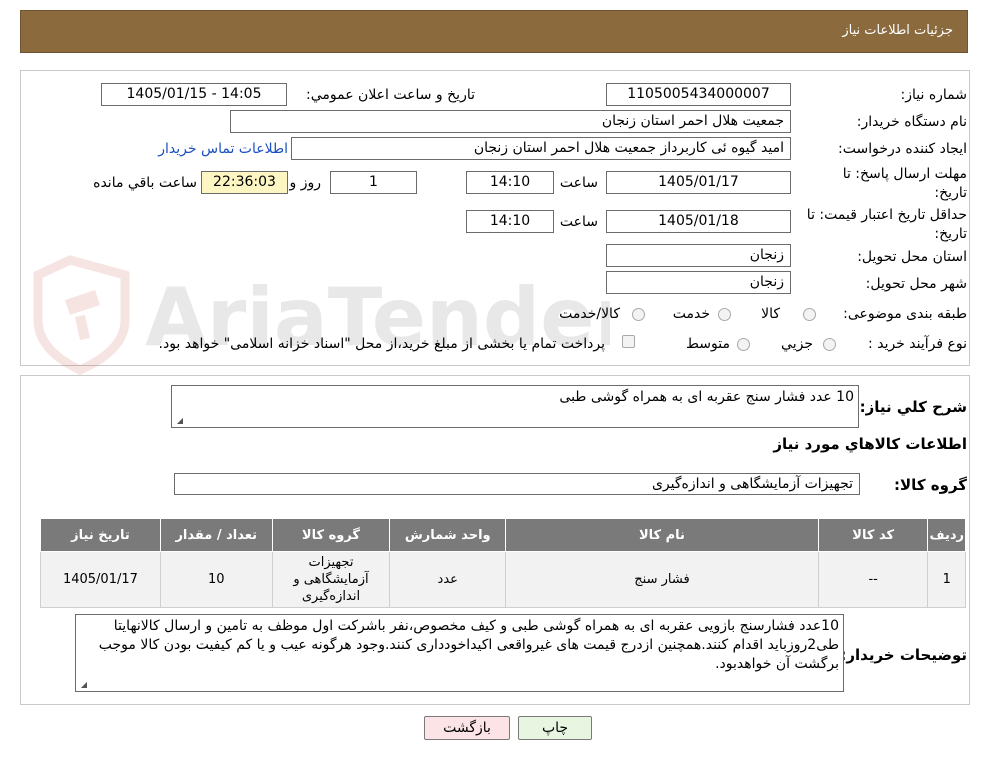 Image resolution: width=985 pixels, height=760 pixels. I want to click on goods-group-field: تجهیزات آزمایشگاهی و اندازه‌گیری, so click(517, 484).